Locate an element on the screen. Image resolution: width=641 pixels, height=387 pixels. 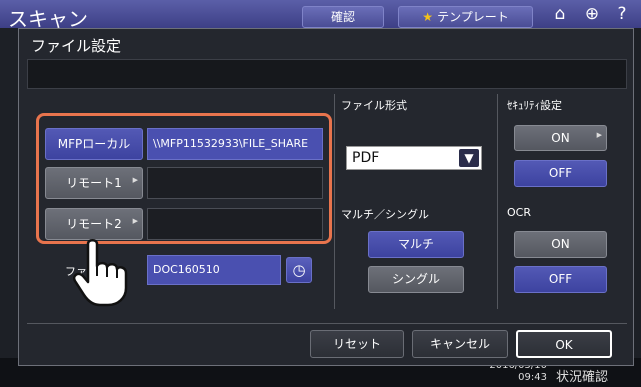
app-header: スキャン 確認 ★ テンプレート ⌂ ⊕ ? is located at coordinates (320, 15).